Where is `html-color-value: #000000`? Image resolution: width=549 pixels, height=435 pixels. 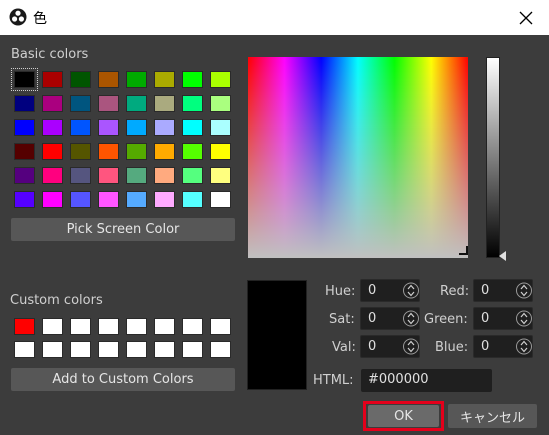
html-color-value: #000000 is located at coordinates (398, 379).